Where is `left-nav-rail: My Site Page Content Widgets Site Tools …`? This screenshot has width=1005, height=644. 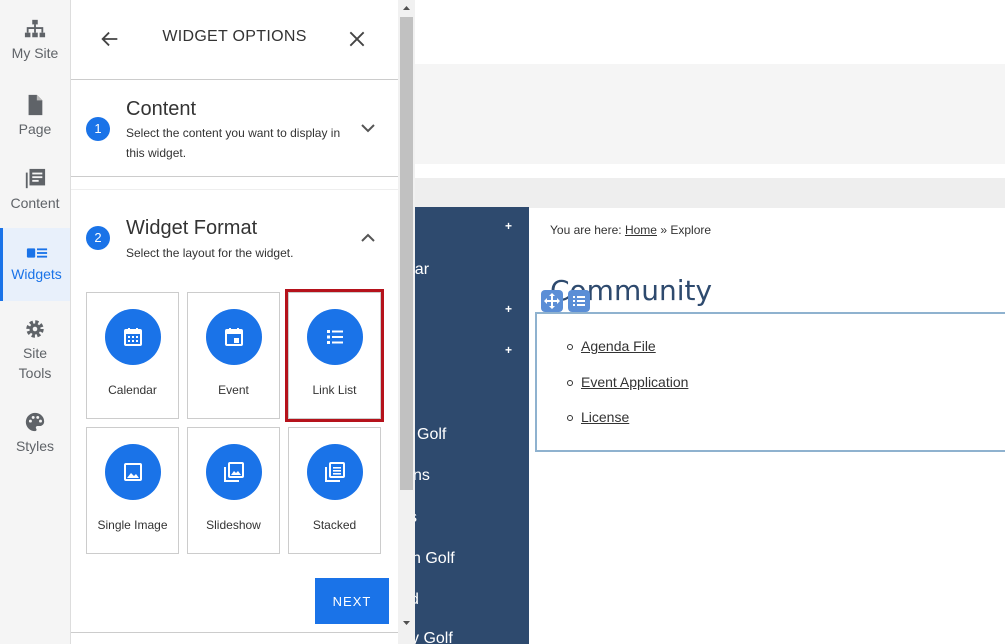
left-nav-rail: My Site Page Content Widgets Site Tools … is located at coordinates (35, 322).